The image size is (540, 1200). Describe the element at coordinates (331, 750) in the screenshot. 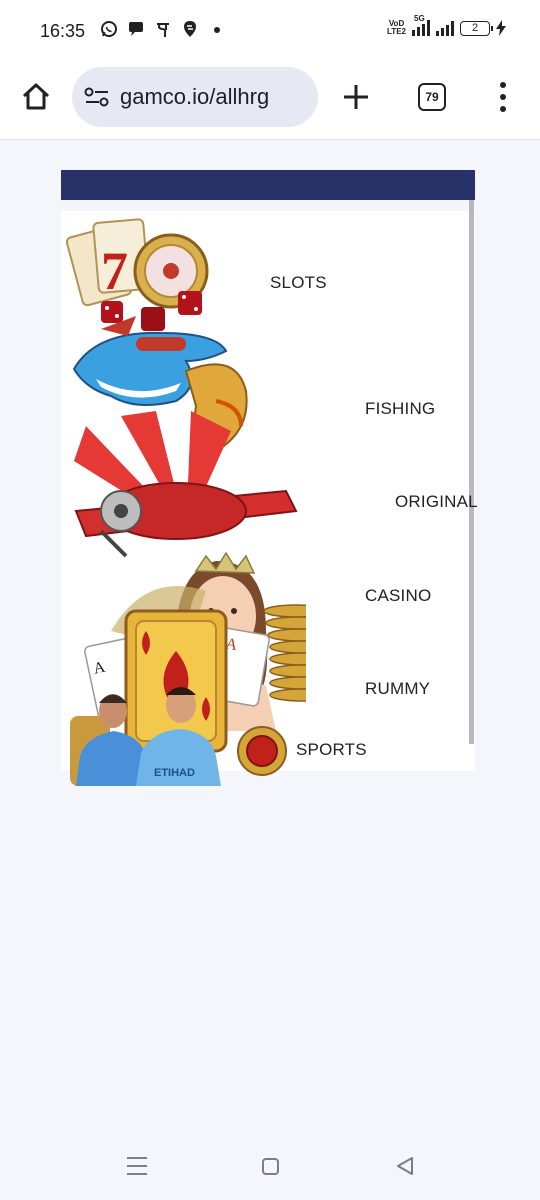

I see `category-sports: SPORTS` at that location.